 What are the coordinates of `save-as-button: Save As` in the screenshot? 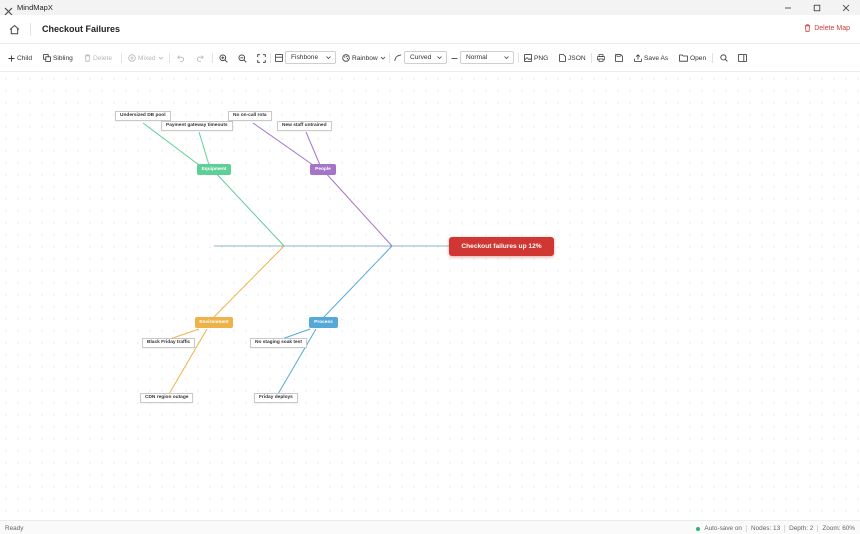 It's located at (651, 58).